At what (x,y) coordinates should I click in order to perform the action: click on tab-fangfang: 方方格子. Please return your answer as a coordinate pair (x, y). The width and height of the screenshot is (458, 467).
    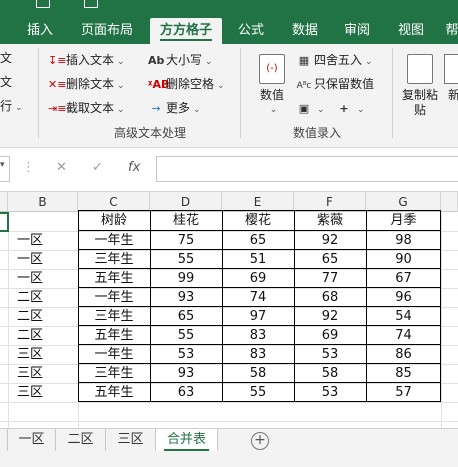
    Looking at the image, I should click on (186, 31).